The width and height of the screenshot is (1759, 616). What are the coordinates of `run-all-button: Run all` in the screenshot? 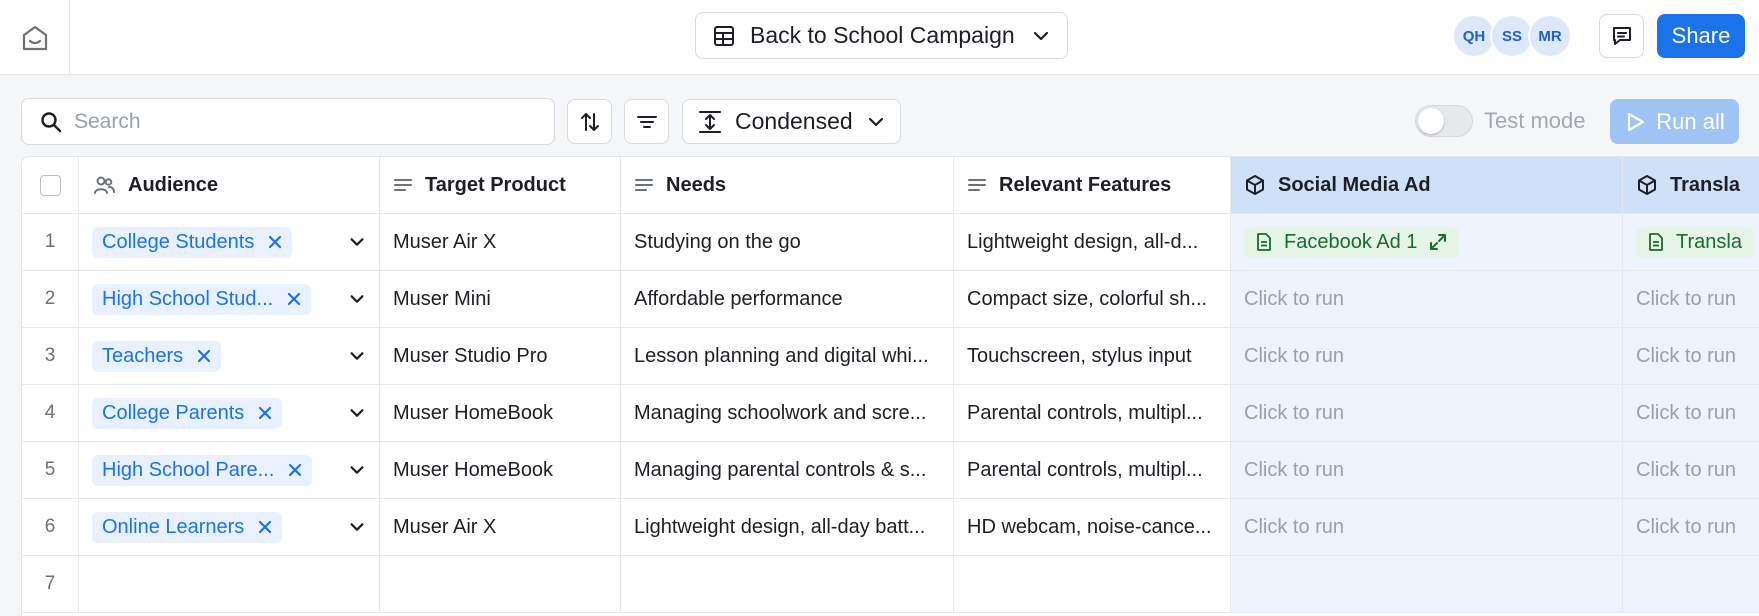 It's located at (1674, 121).